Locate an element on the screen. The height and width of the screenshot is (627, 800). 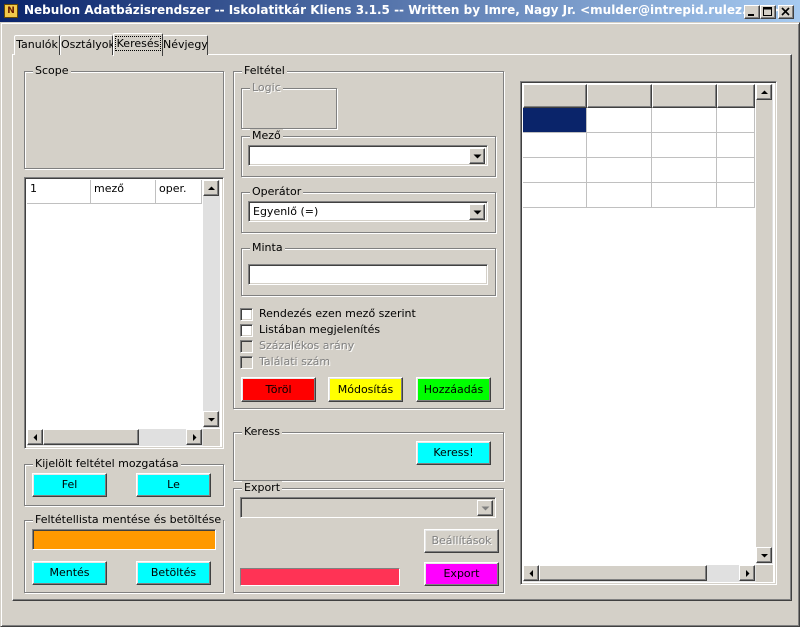
move-group-label: Kijelölt feltétel mozgatása is located at coordinates (107, 463).